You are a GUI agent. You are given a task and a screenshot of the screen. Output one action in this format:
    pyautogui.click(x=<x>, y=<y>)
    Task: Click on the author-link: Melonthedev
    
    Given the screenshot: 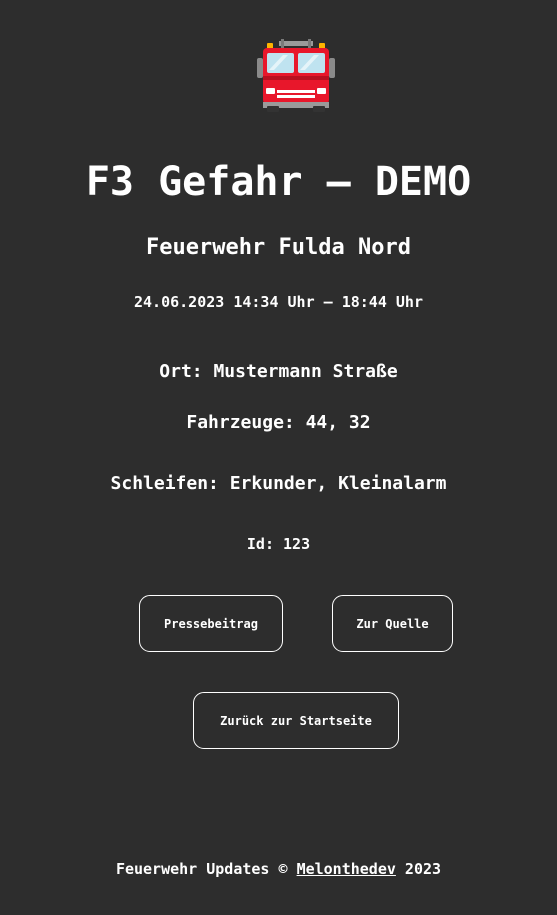 What is the action you would take?
    pyautogui.click(x=346, y=869)
    